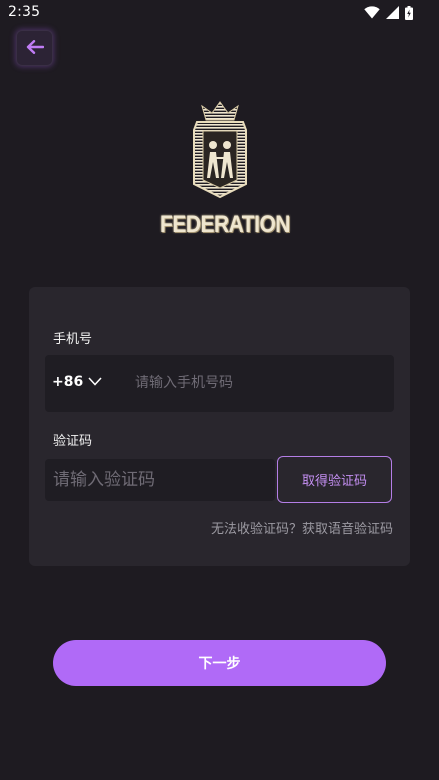 The image size is (439, 780). What do you see at coordinates (24, 12) in the screenshot?
I see `status-time: 2:35` at bounding box center [24, 12].